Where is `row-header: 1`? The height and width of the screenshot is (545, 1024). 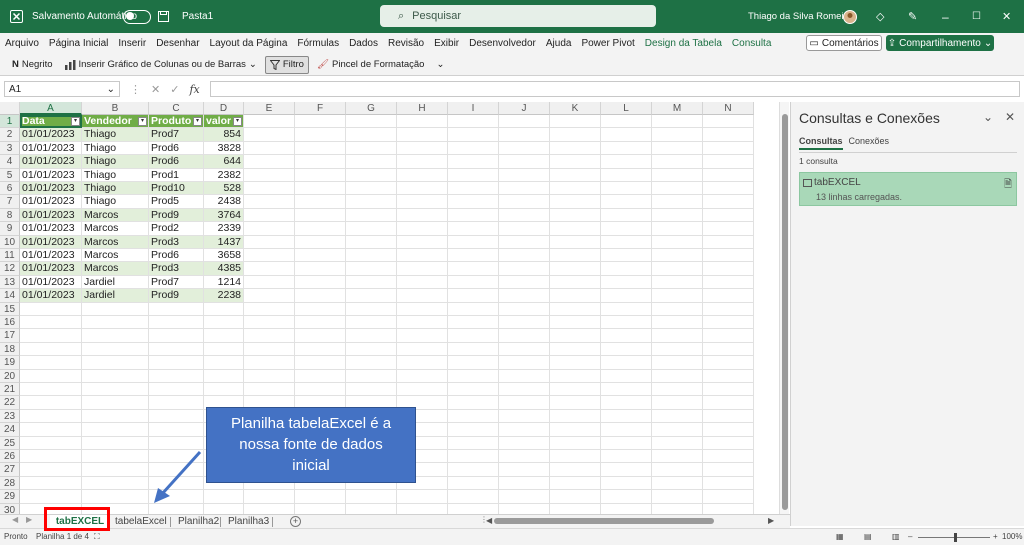
row-header: 1 is located at coordinates (10, 122).